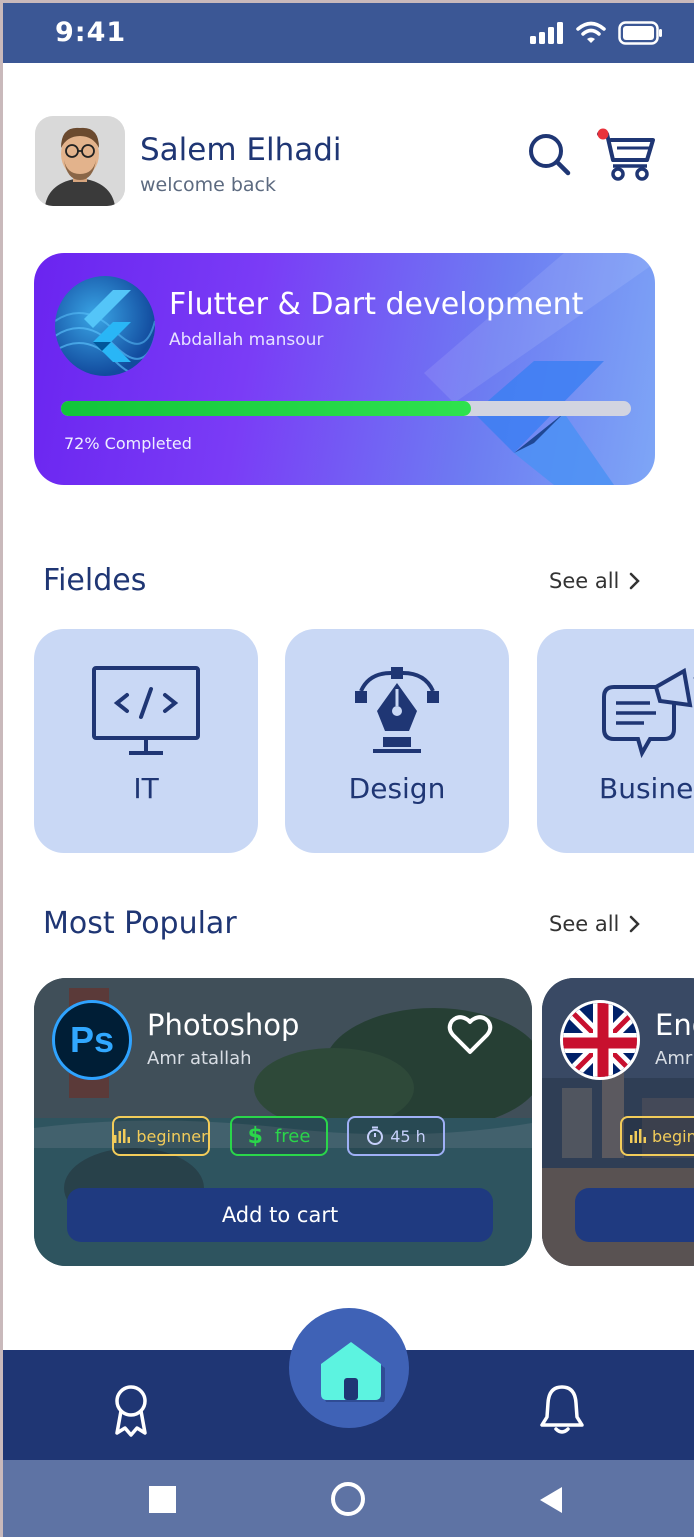 The image size is (694, 1537). Describe the element at coordinates (648, 713) in the screenshot. I see `chat-megaphone-icon` at that location.